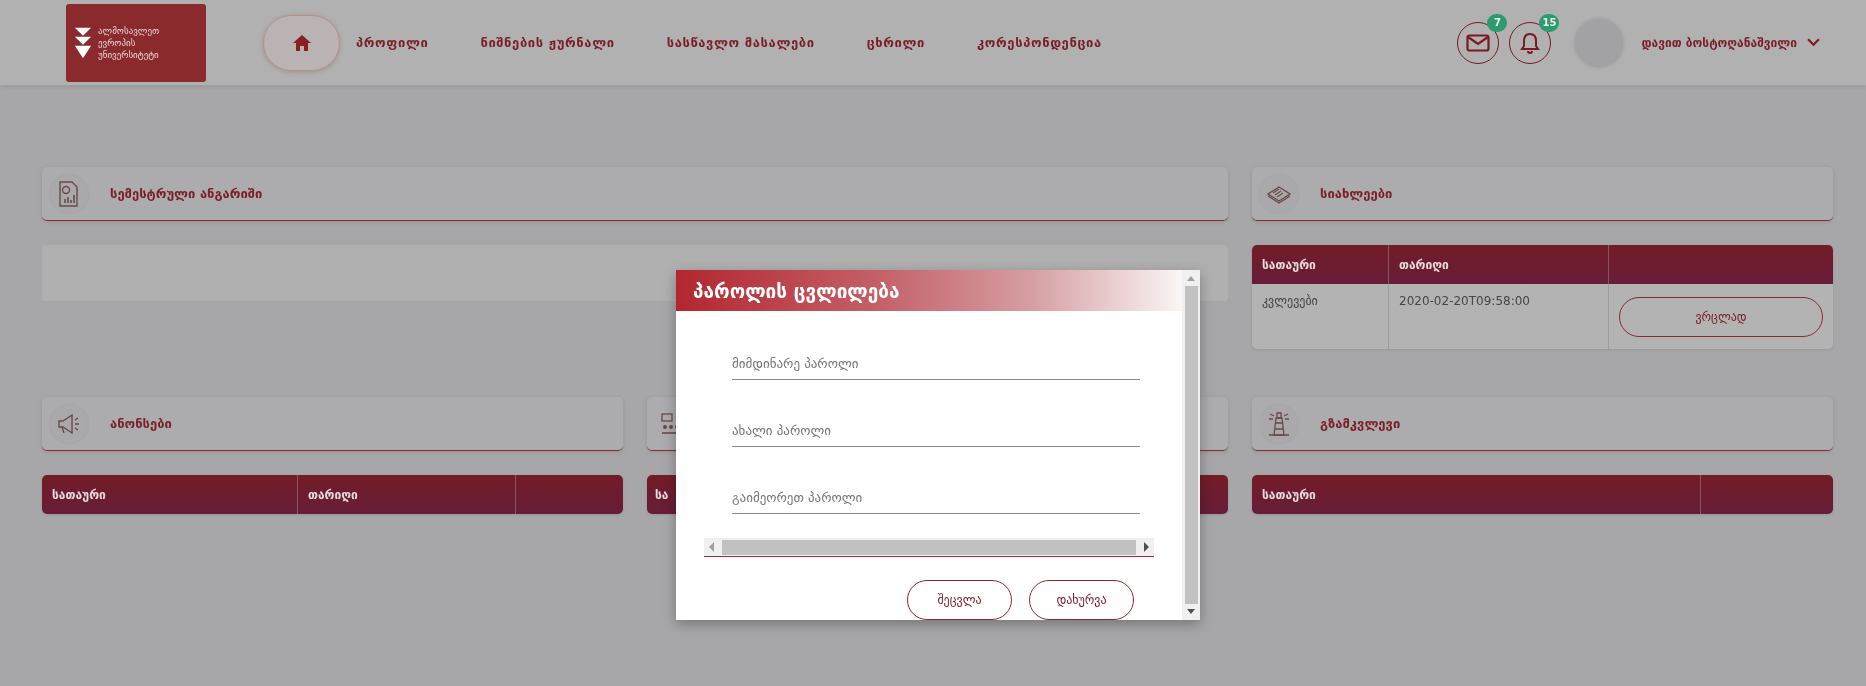 This screenshot has height=686, width=1866. Describe the element at coordinates (1039, 42) in the screenshot. I see `nav-link: კორესპონდენცია` at that location.